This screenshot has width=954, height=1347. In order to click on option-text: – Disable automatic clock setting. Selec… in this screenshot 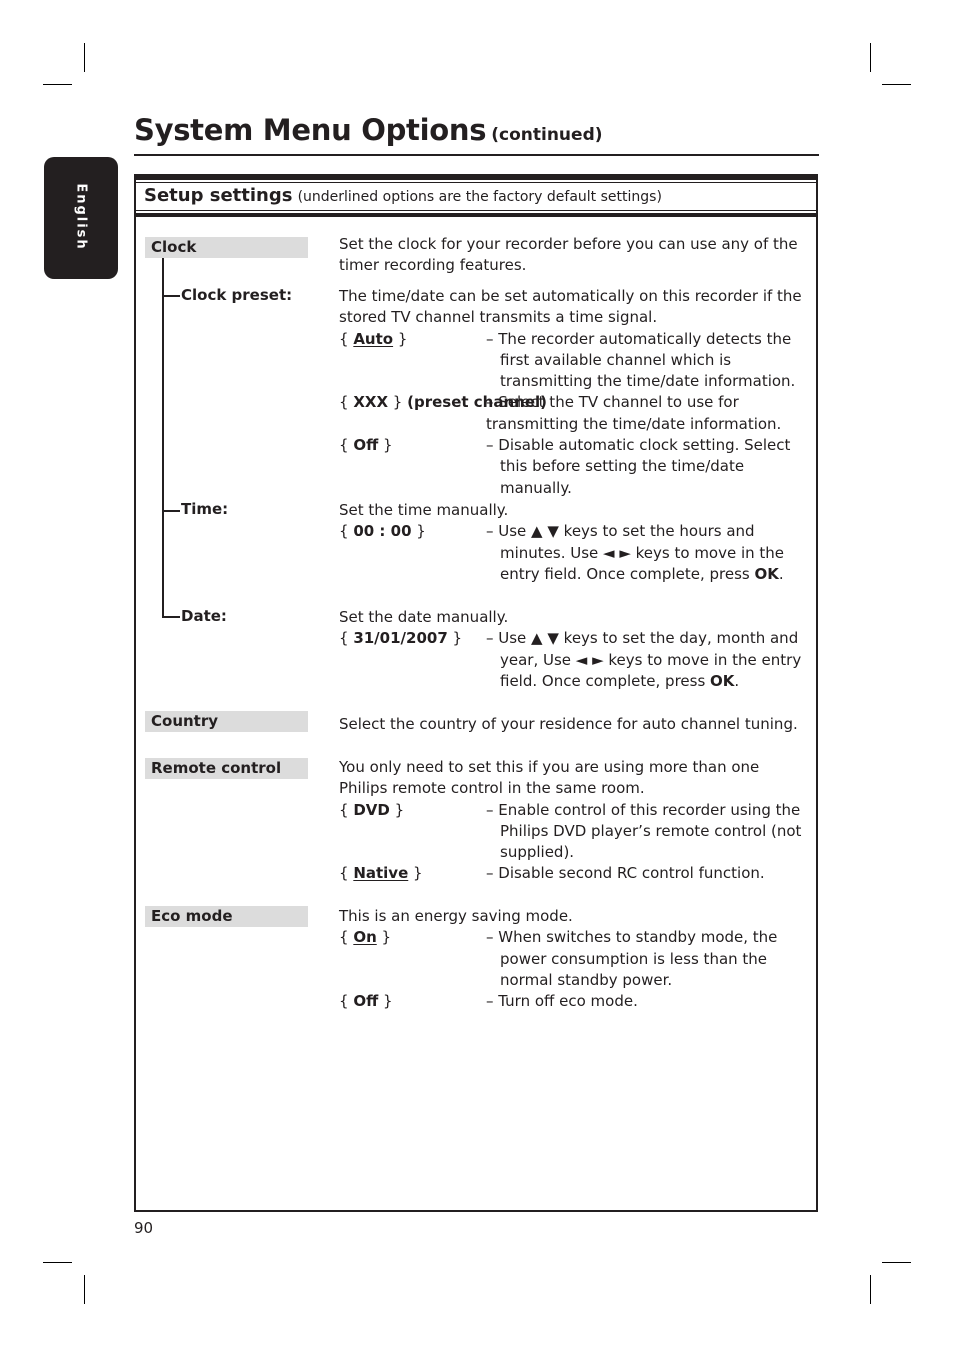, I will do `click(638, 466)`.